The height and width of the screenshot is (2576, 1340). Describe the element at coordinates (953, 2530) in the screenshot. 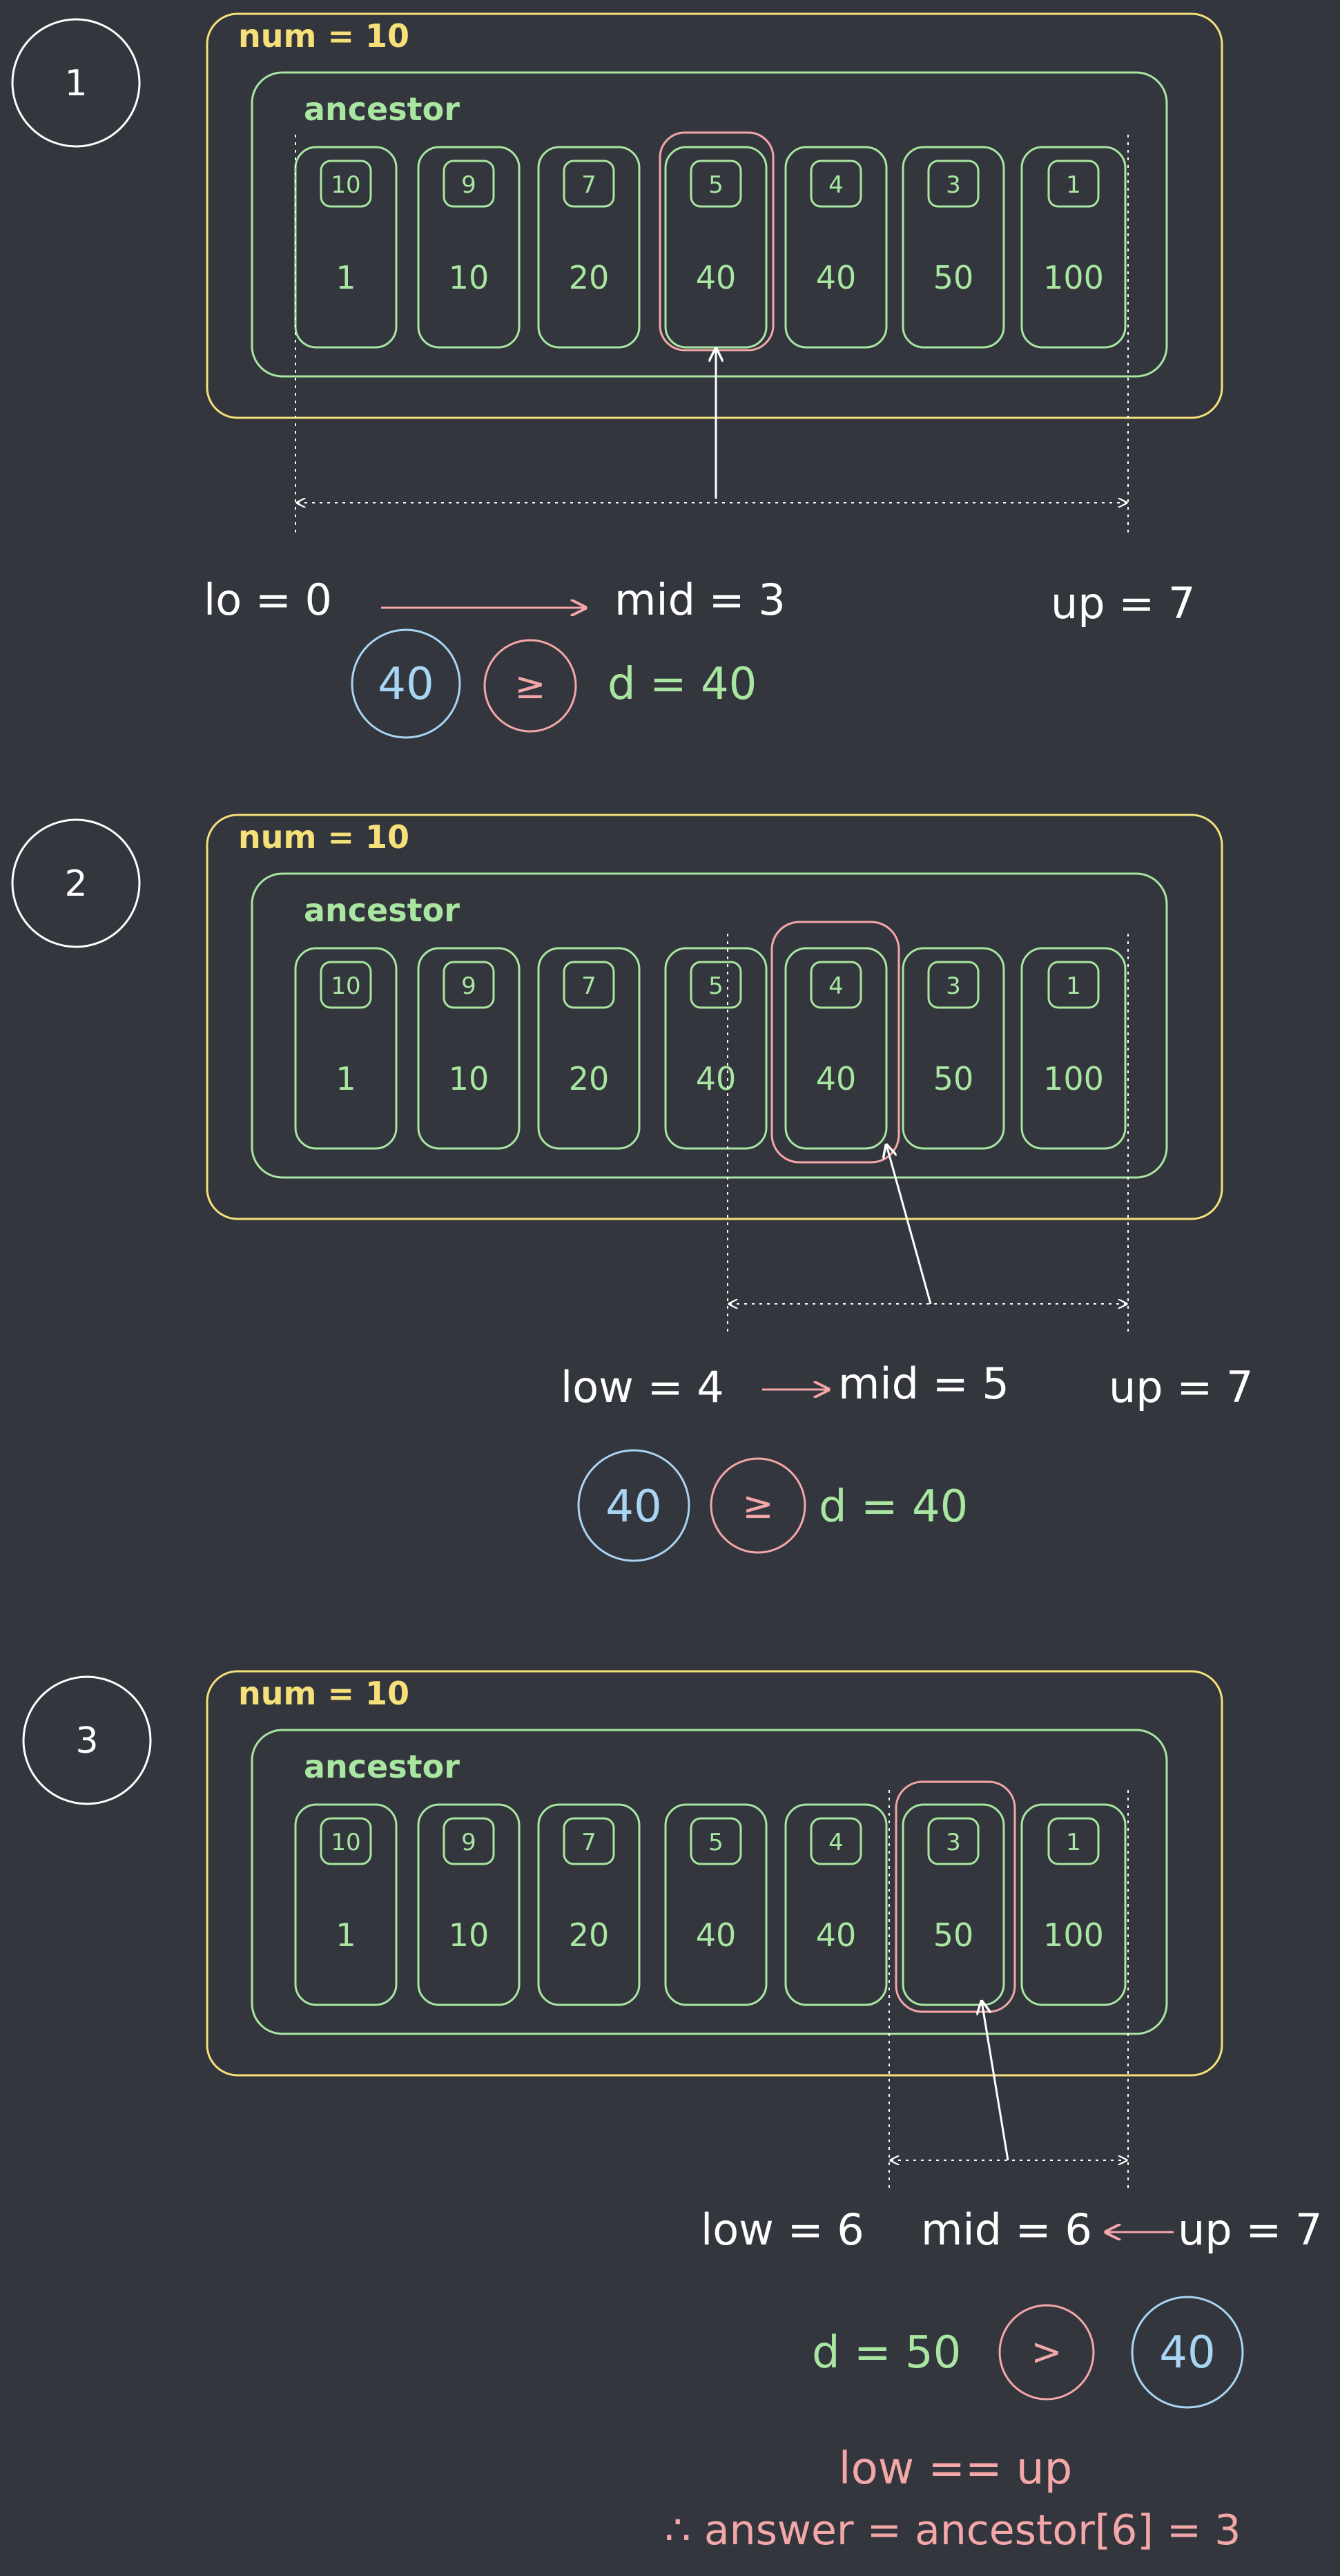

I see `conclusion-answer: ∴ answer = ancestor[6] = 3` at that location.